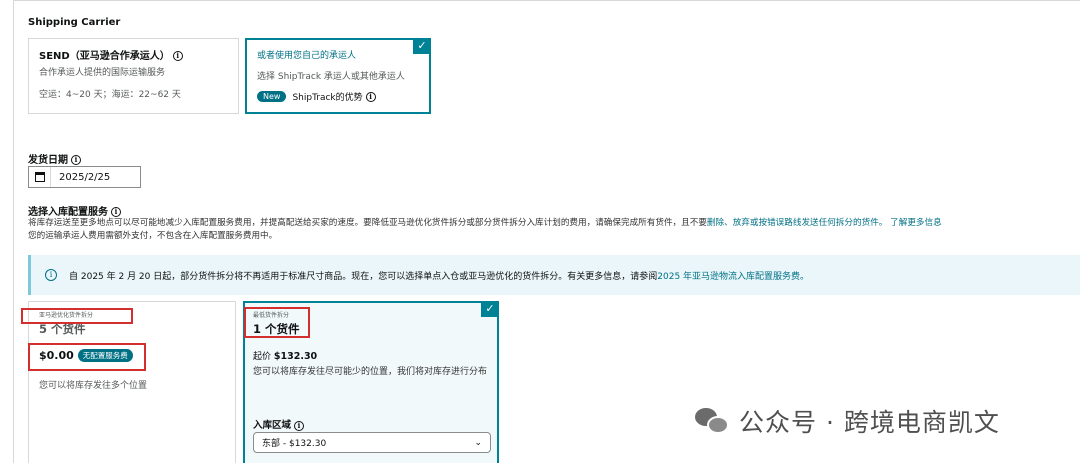  I want to click on learn-more-link: 了解更多信息, so click(916, 223).